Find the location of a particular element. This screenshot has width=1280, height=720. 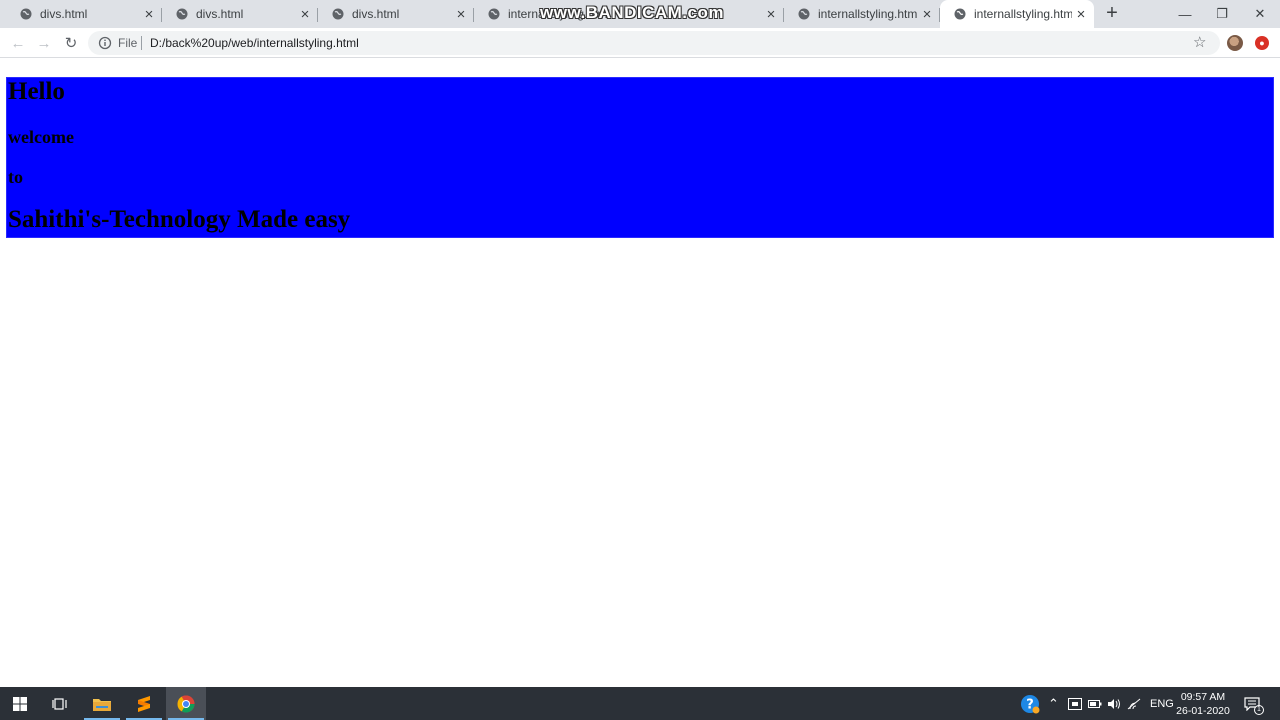

windows-taskbar: ? ⌃ ENG 09:57 AM 26-01-2020 1 is located at coordinates (640, 703).